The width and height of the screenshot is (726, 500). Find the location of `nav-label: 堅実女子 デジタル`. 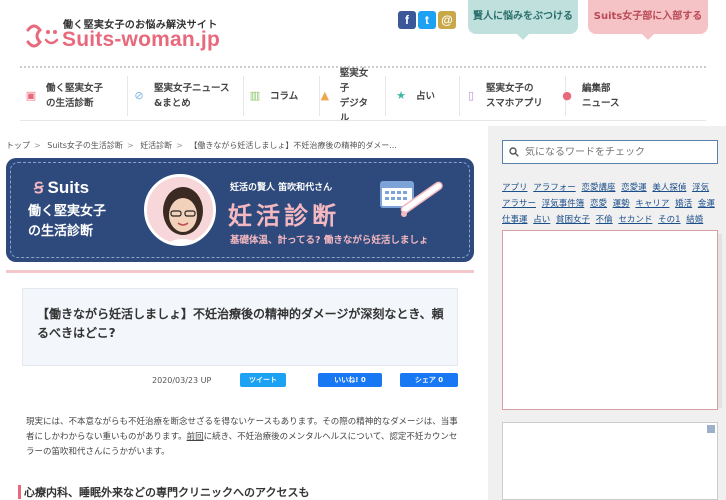

nav-label: 堅実女子 デジタル is located at coordinates (354, 96).